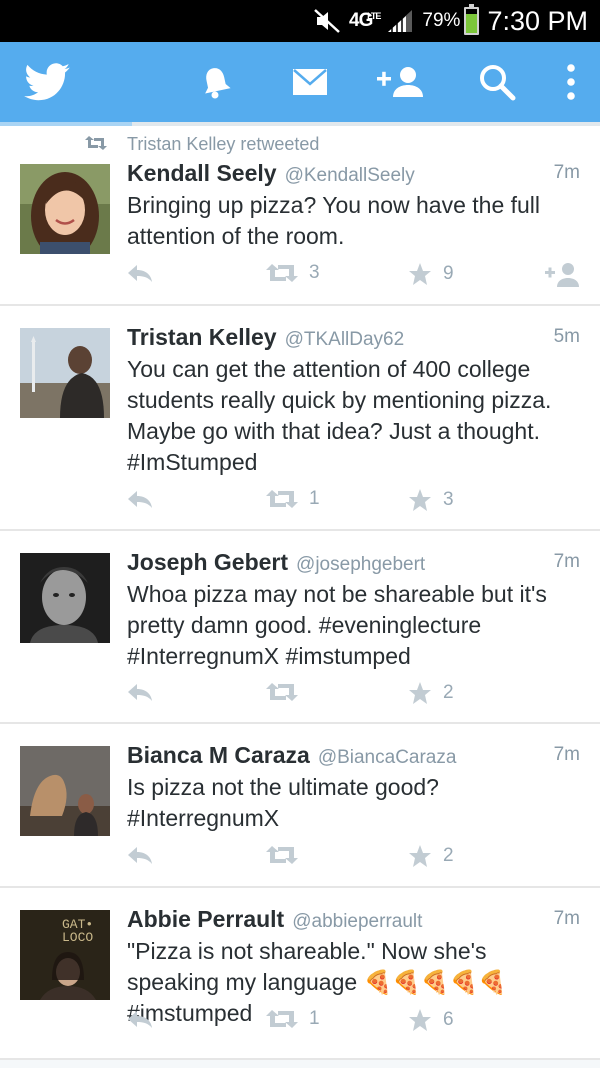 The height and width of the screenshot is (1068, 600). I want to click on author-name: Tristan Kelley, so click(202, 337).